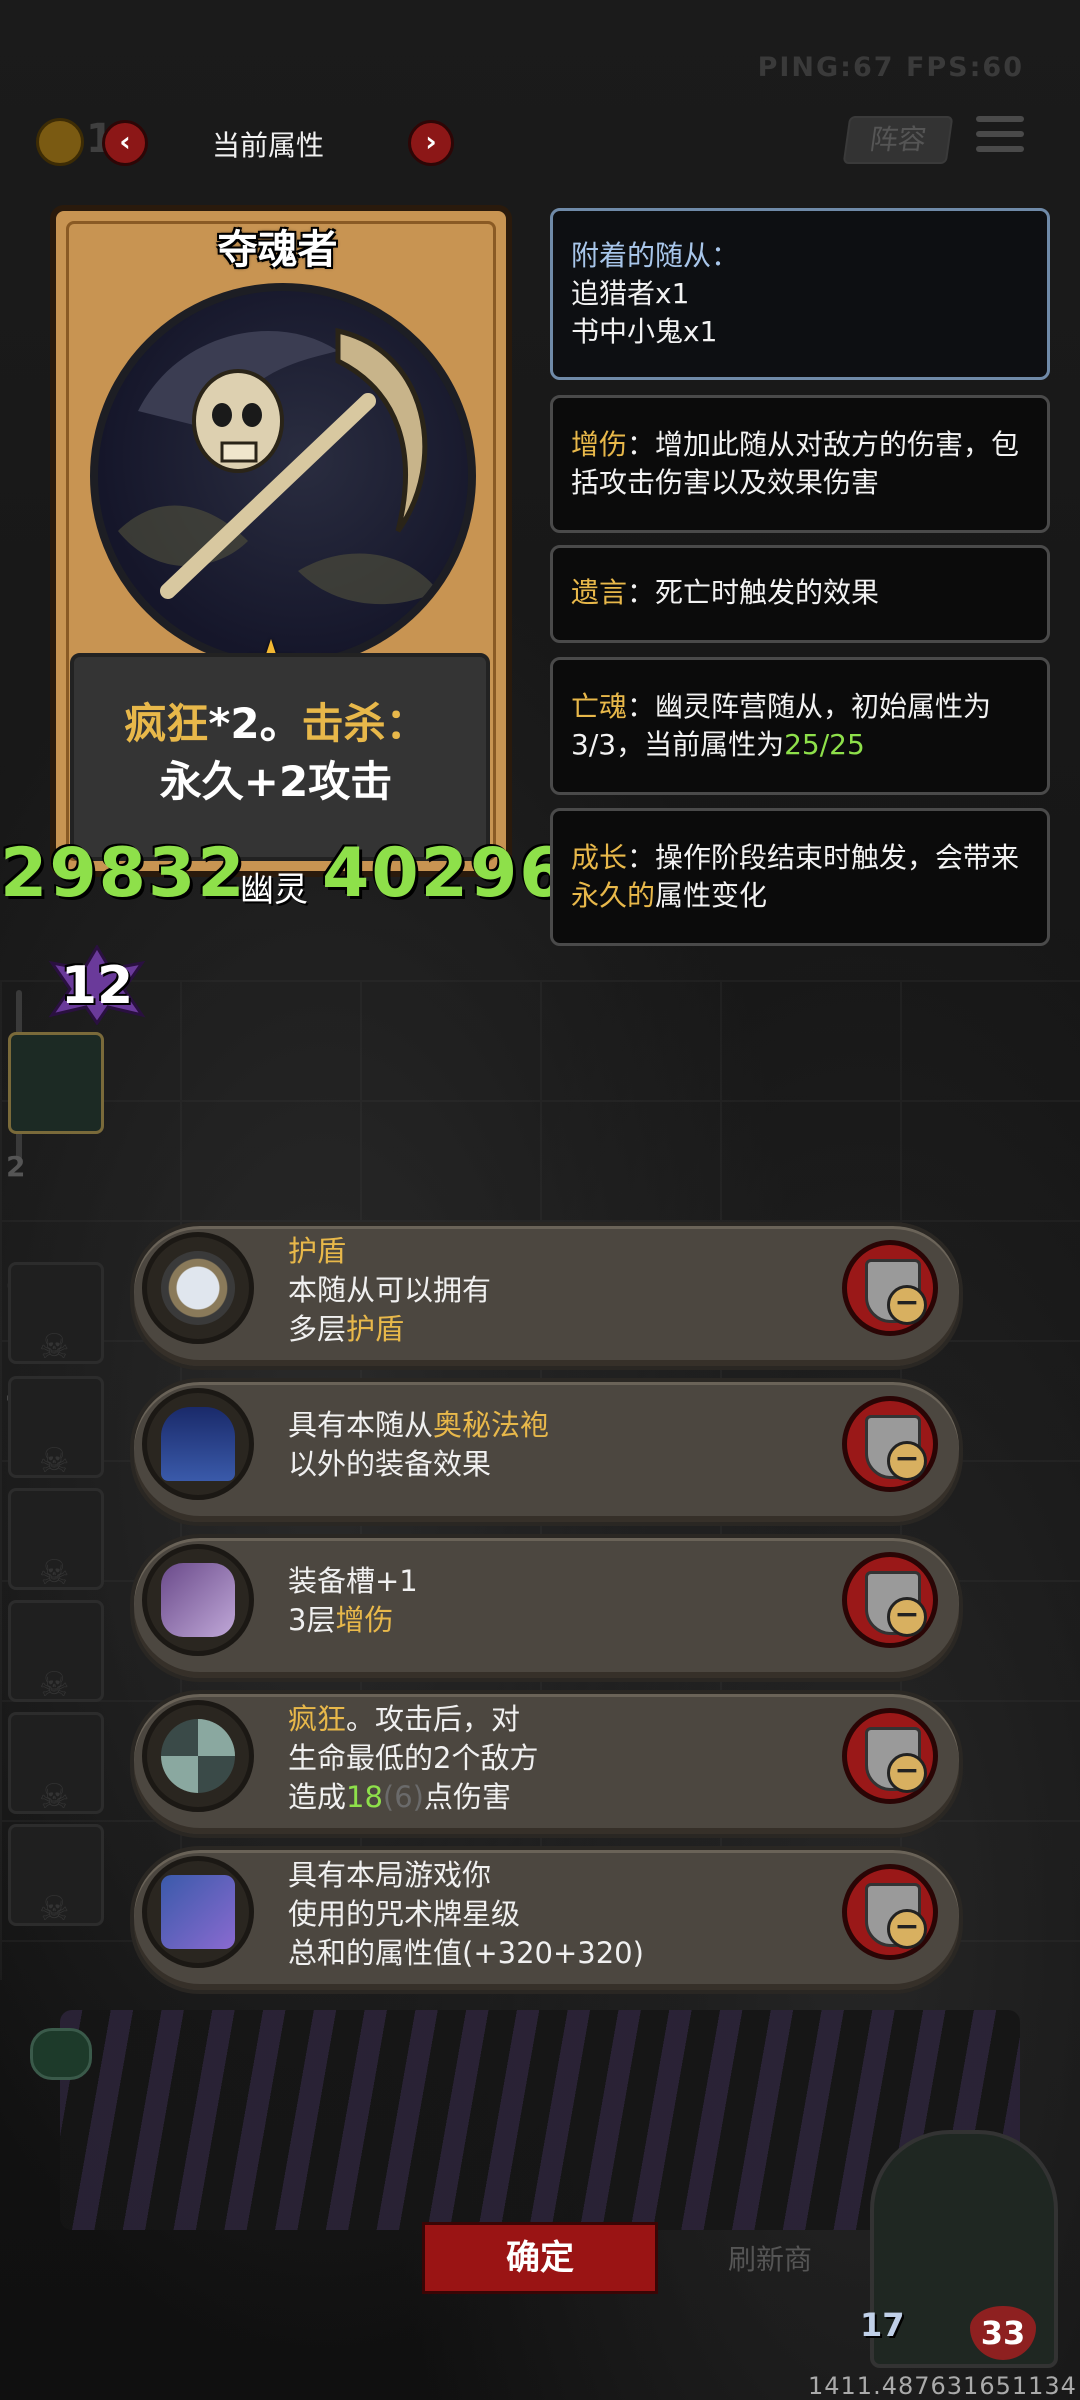 The image size is (1080, 2400). I want to click on growth-keyword-panel: 成长：操作阶段结束时触发，会带来永久的属性变化, so click(800, 877).